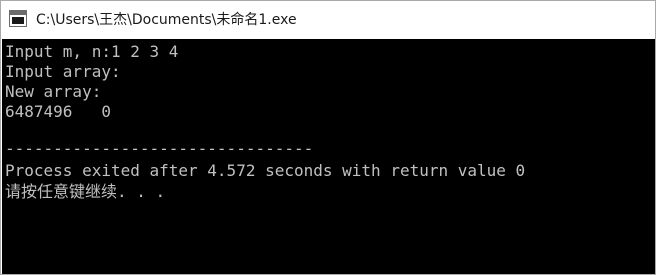 The width and height of the screenshot is (656, 275). Describe the element at coordinates (18, 18) in the screenshot. I see `console-app-icon` at that location.